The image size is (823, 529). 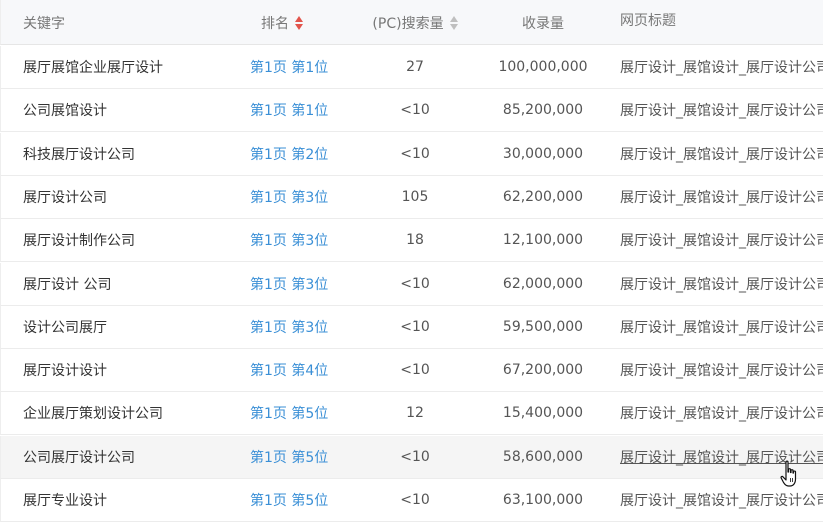 I want to click on column-header-rank-label: 排名, so click(x=275, y=23).